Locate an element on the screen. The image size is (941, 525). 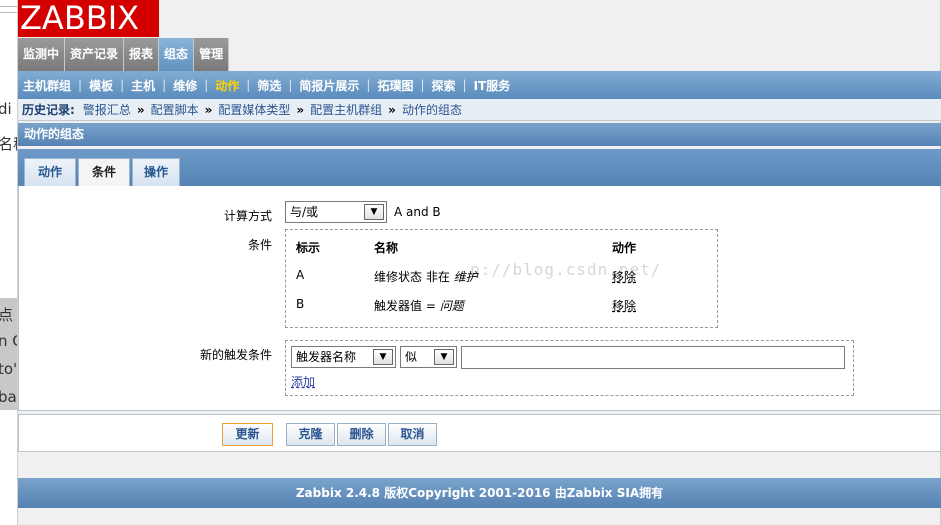
bg-text: 名称 is located at coordinates (8, 143).